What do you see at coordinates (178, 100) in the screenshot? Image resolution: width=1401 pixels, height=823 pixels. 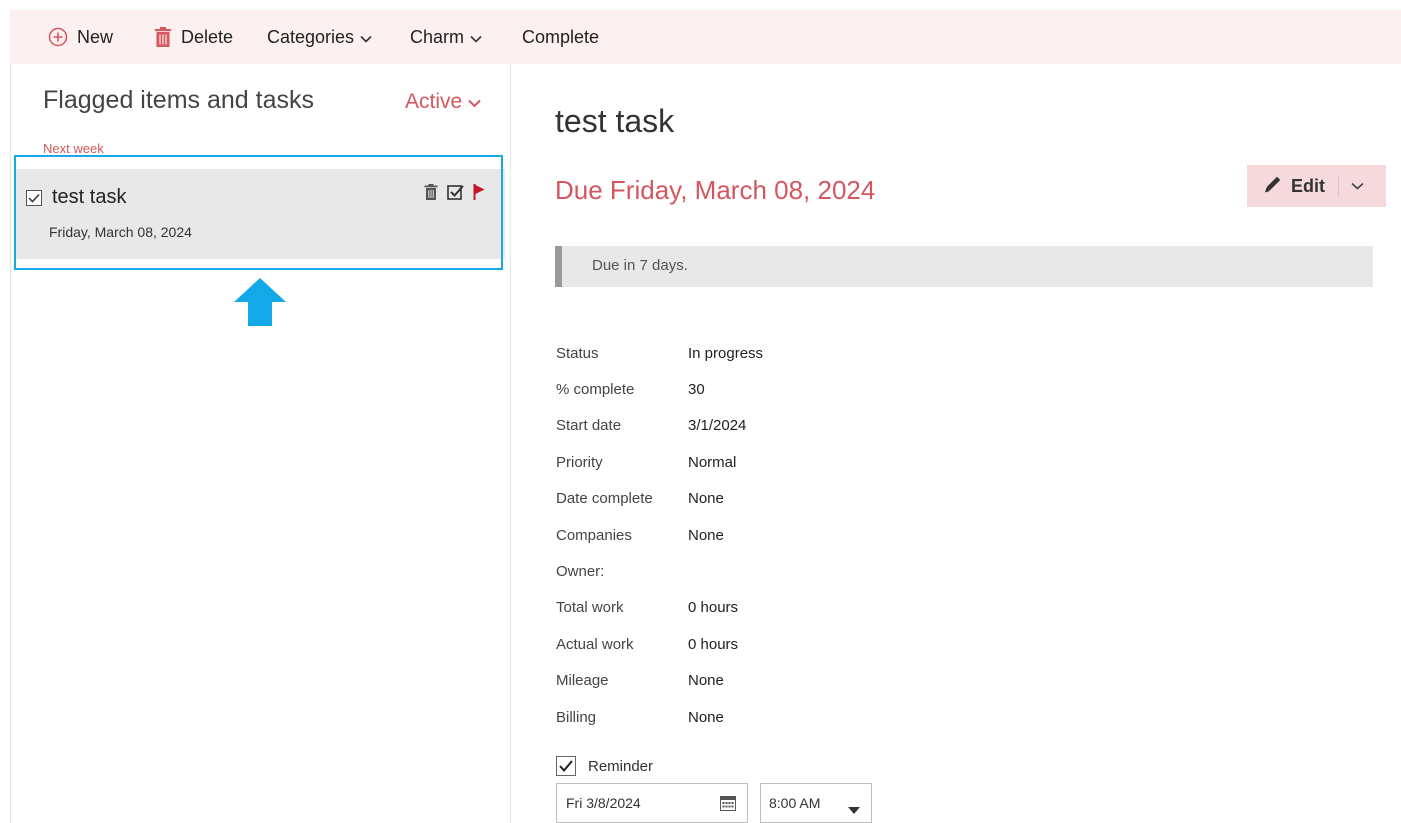 I see `list-title: Flagged items and tasks` at bounding box center [178, 100].